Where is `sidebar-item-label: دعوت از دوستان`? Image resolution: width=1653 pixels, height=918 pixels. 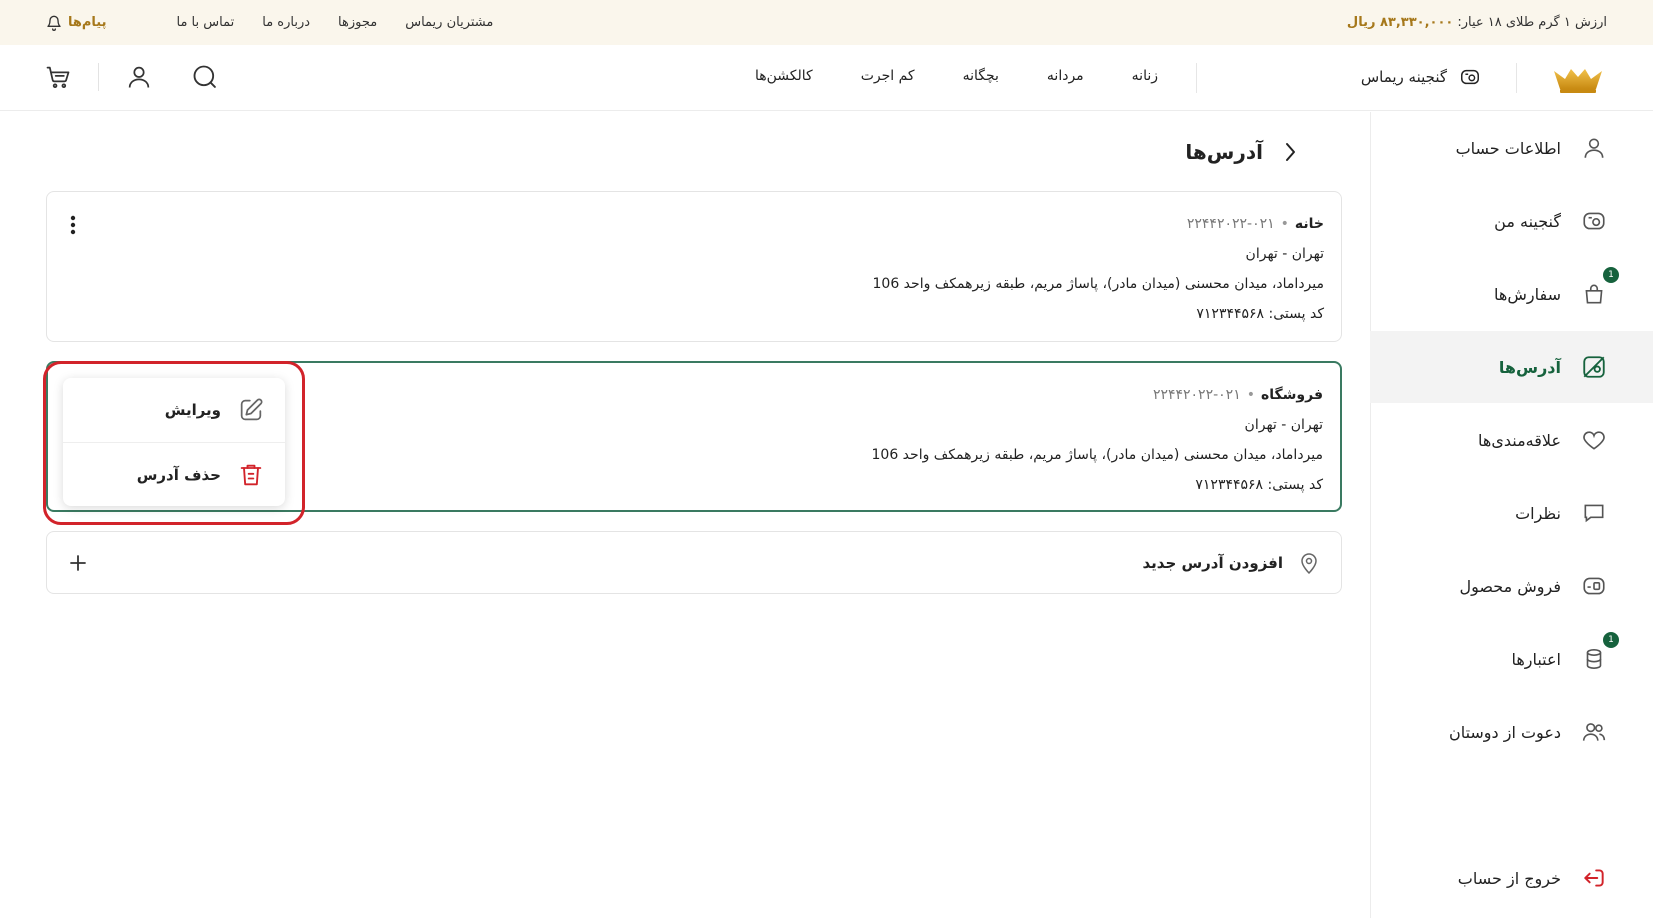
sidebar-item-label: دعوت از دوستان is located at coordinates (1504, 732).